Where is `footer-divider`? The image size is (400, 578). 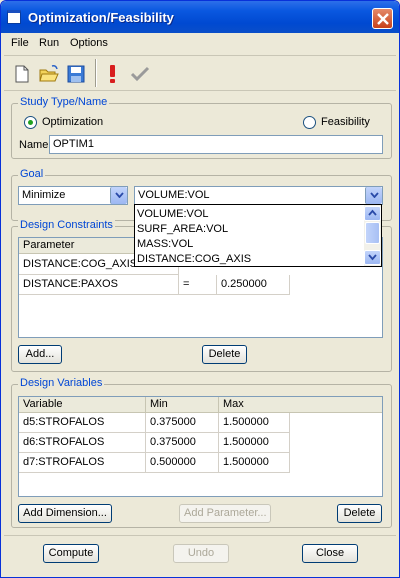 footer-divider is located at coordinates (200, 535).